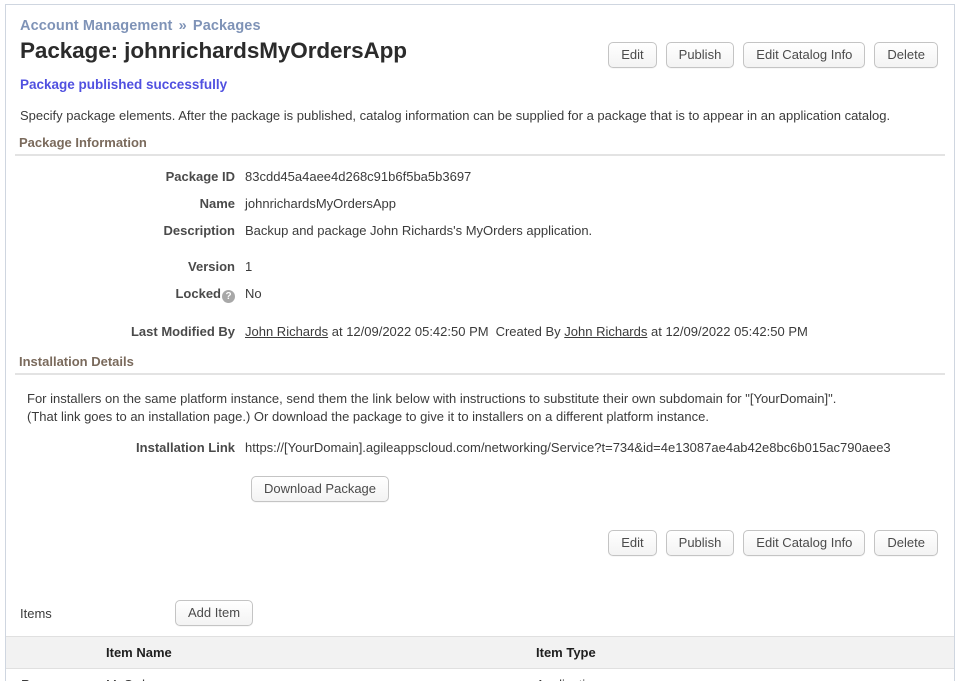 The image size is (961, 681). I want to click on created-by-user-link: John Richards, so click(605, 331).